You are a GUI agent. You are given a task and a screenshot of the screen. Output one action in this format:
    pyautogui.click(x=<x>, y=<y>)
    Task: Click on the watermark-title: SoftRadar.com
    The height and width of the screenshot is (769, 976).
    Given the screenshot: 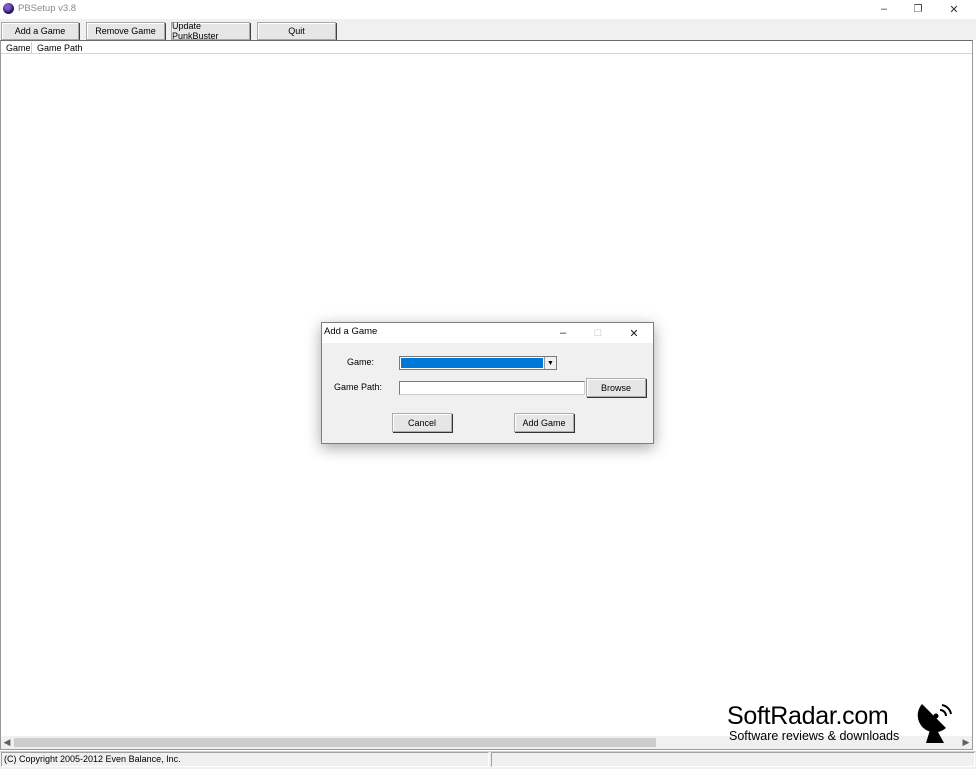 What is the action you would take?
    pyautogui.click(x=808, y=716)
    